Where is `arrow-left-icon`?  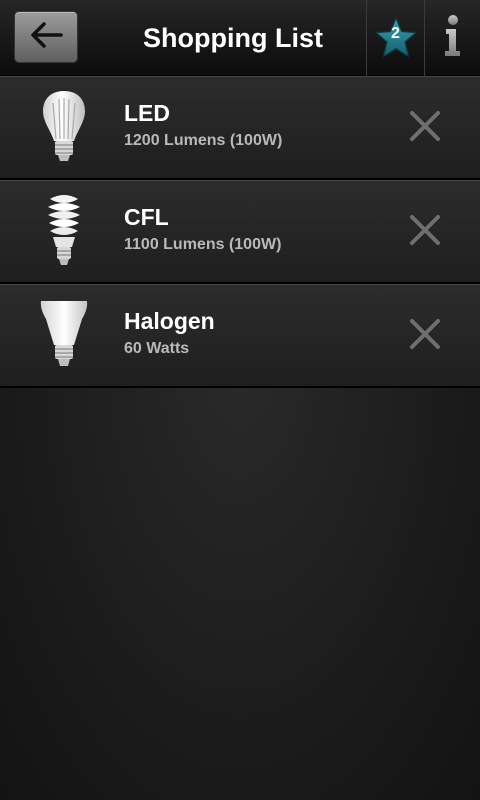
arrow-left-icon is located at coordinates (46, 37).